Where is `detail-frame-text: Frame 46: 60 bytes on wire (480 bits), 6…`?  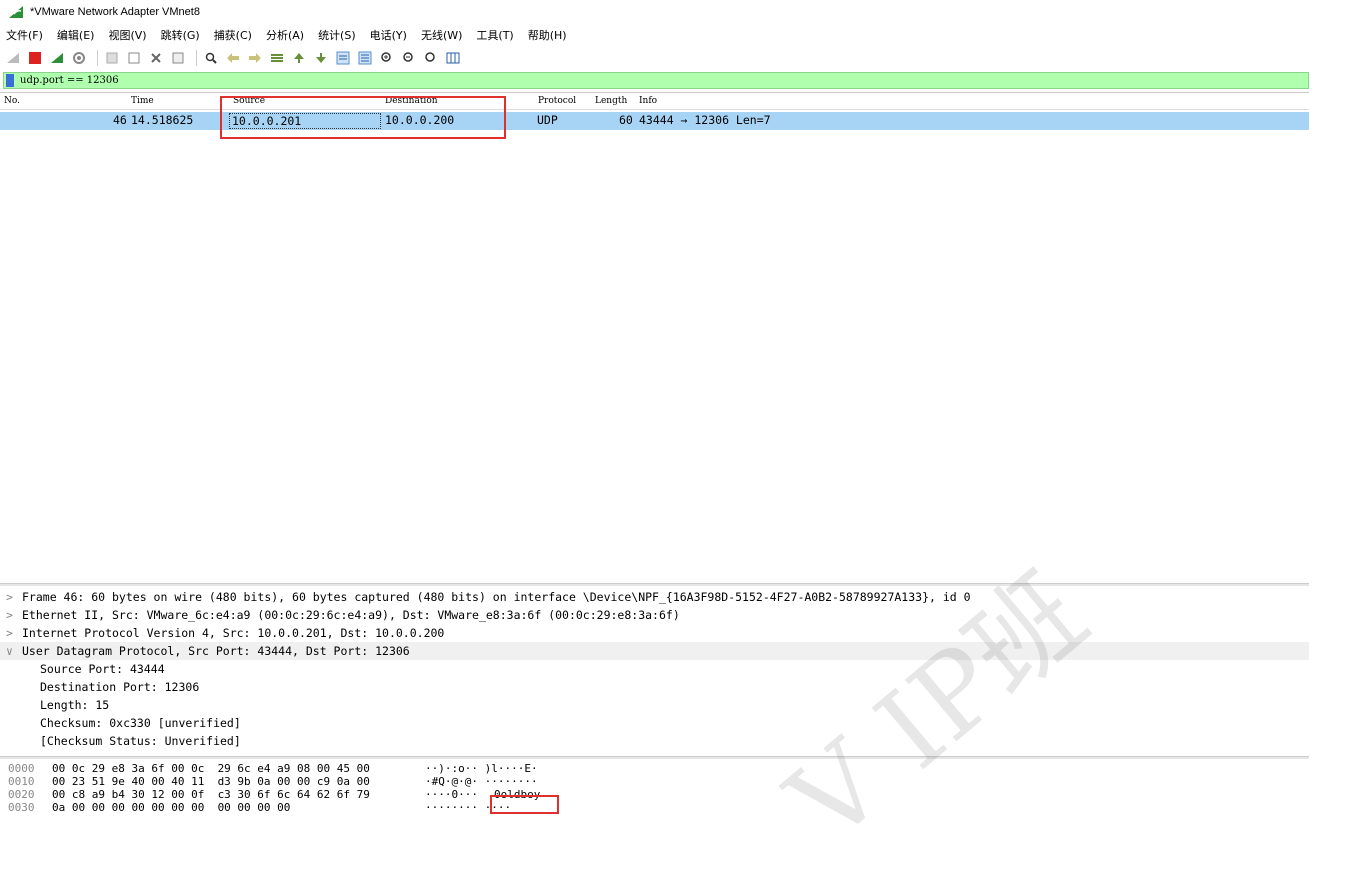 detail-frame-text: Frame 46: 60 bytes on wire (480 bits), 6… is located at coordinates (496, 597).